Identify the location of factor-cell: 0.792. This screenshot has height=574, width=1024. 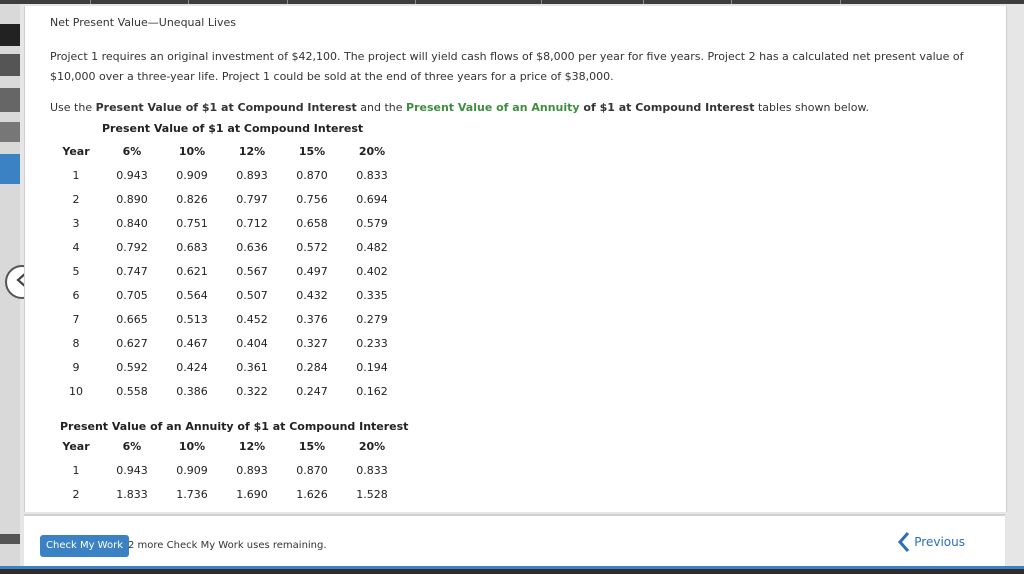
(132, 247).